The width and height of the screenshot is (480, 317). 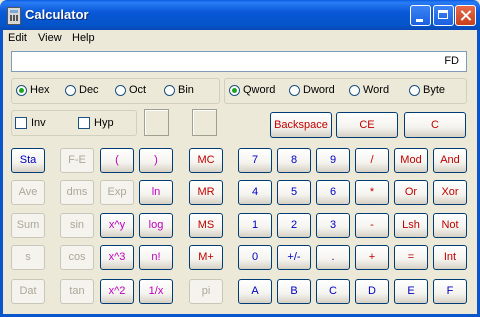 What do you see at coordinates (301, 125) in the screenshot?
I see `backspace-button: Backspace` at bounding box center [301, 125].